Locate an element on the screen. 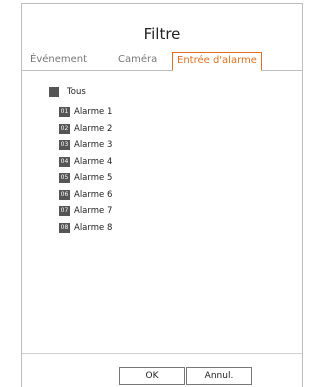  checkbox-checked-icon is located at coordinates (54, 92).